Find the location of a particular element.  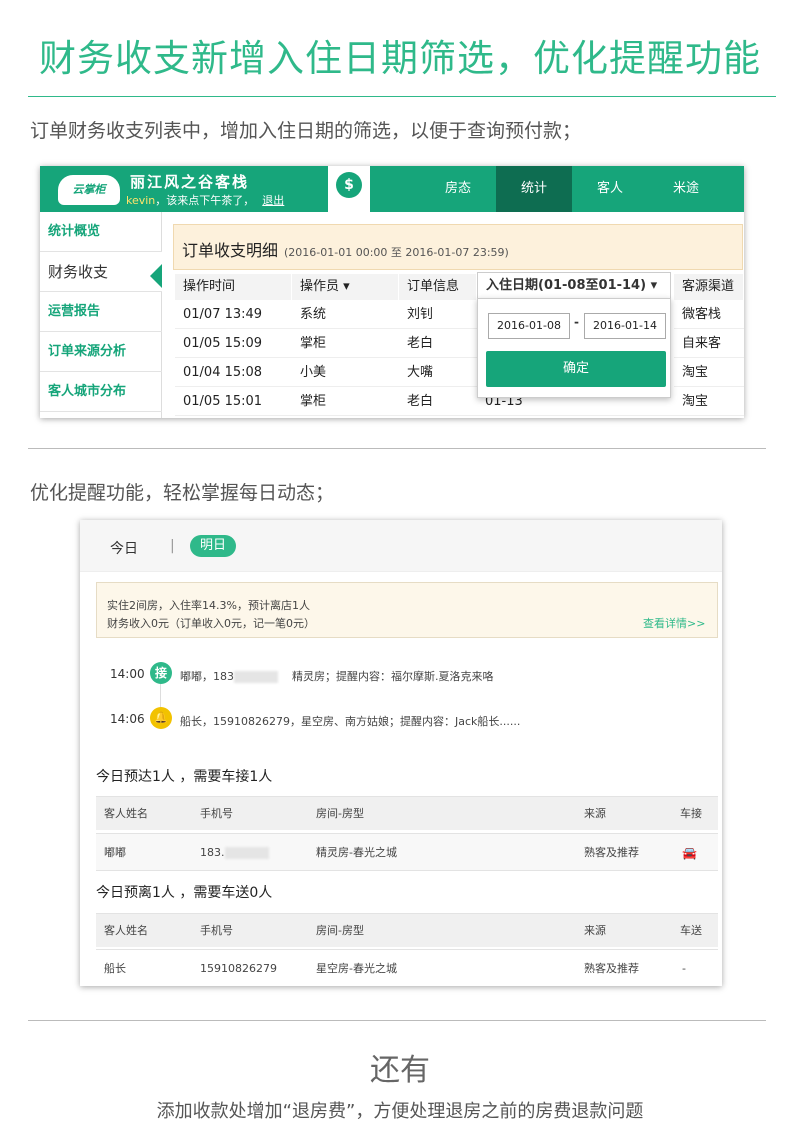

date-from-input: 2016-01-08 is located at coordinates (529, 326).